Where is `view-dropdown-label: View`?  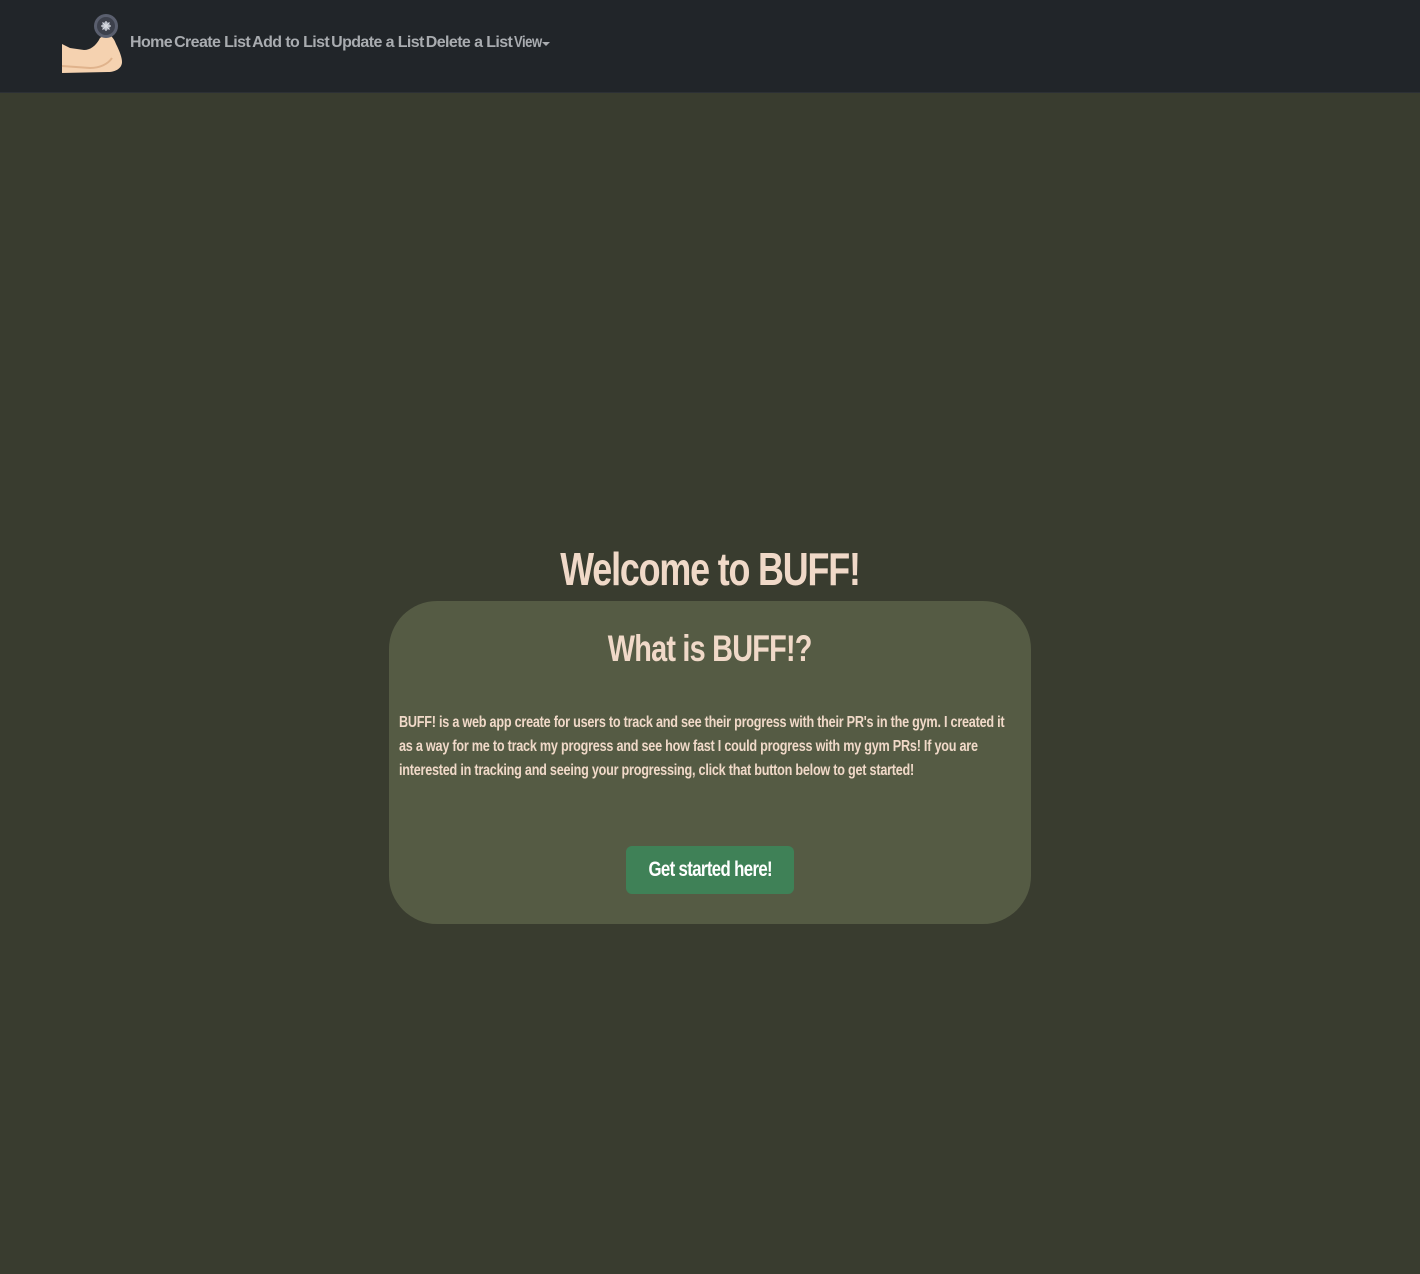 view-dropdown-label: View is located at coordinates (528, 43).